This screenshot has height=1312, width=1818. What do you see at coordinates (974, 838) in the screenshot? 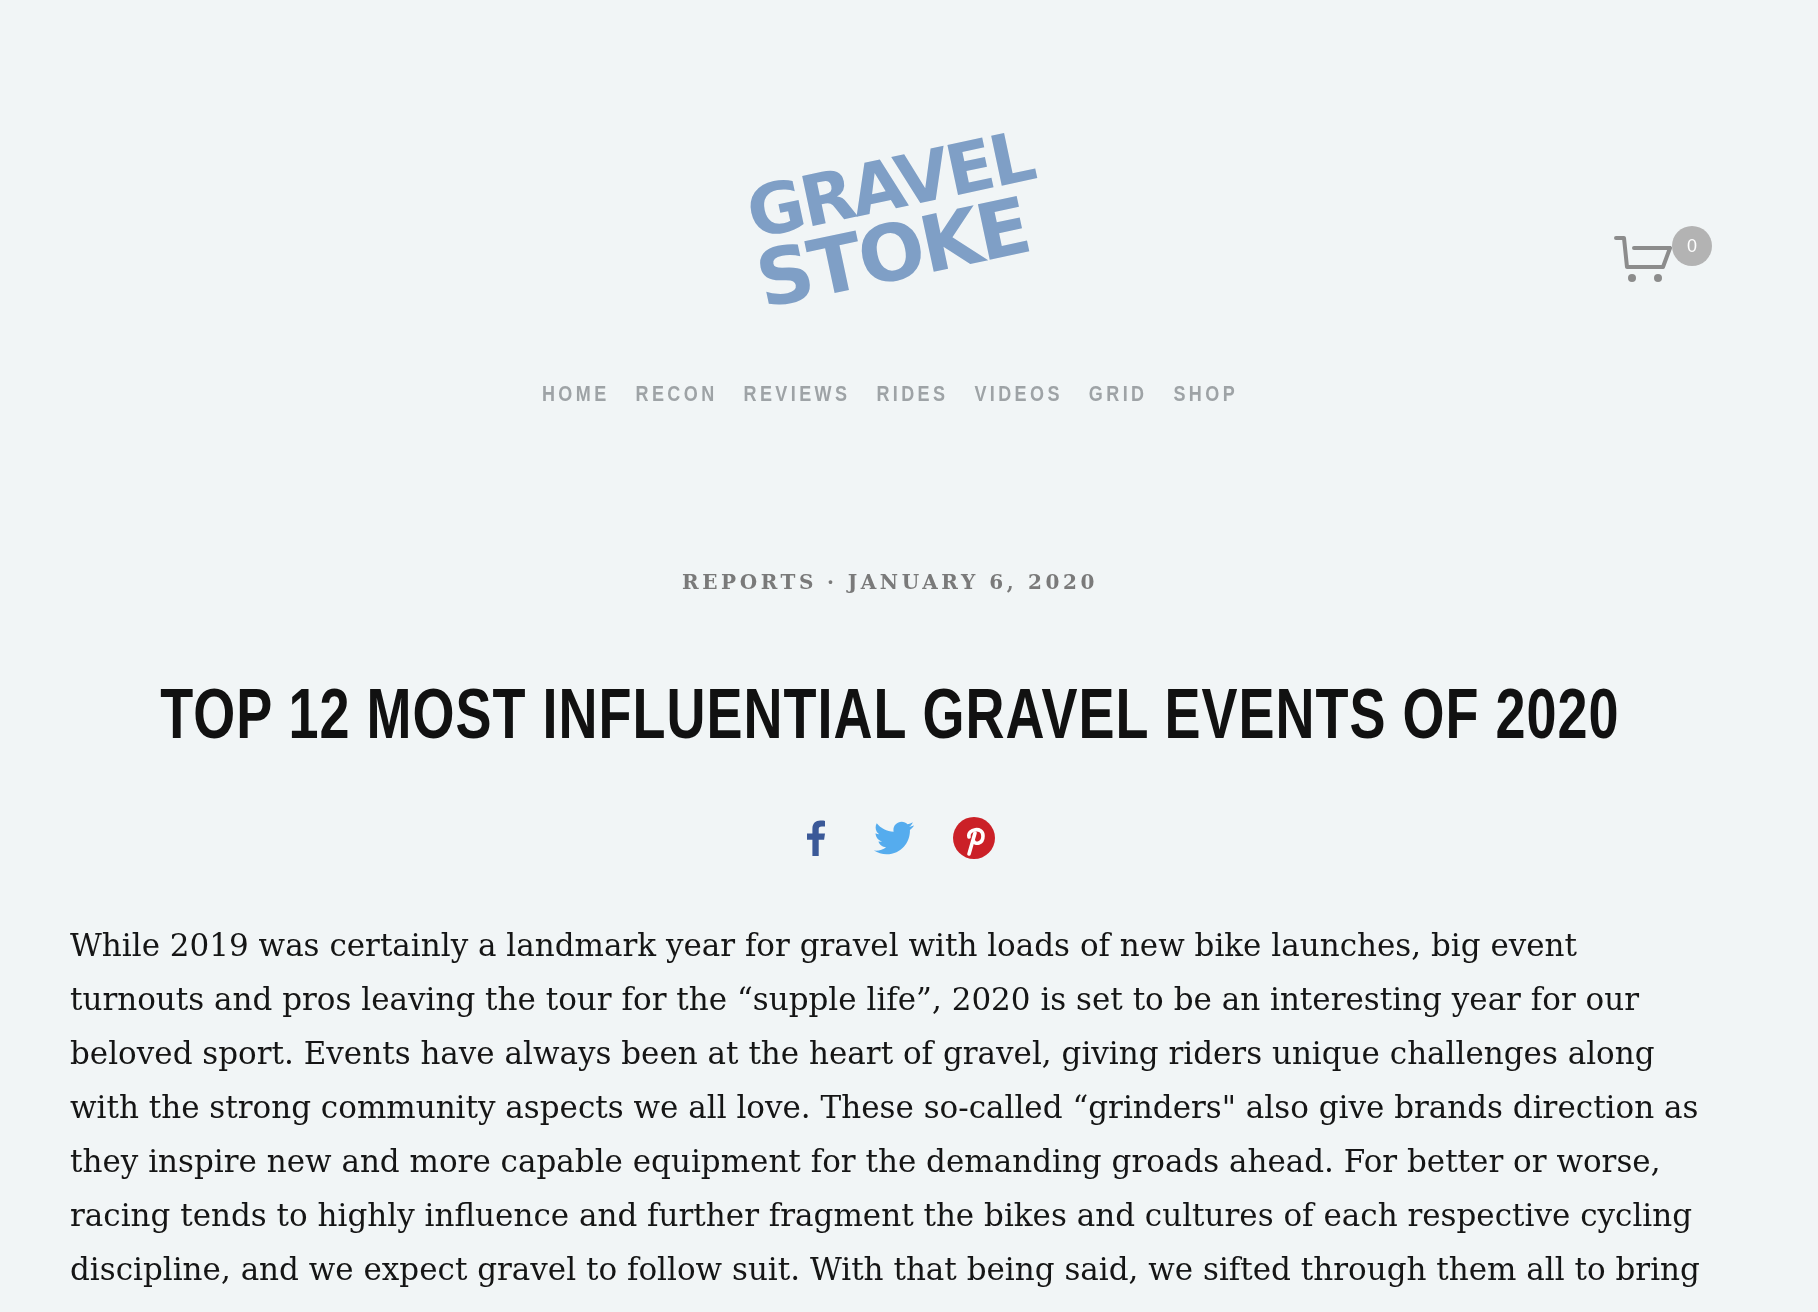
I see `pinterest-icon` at bounding box center [974, 838].